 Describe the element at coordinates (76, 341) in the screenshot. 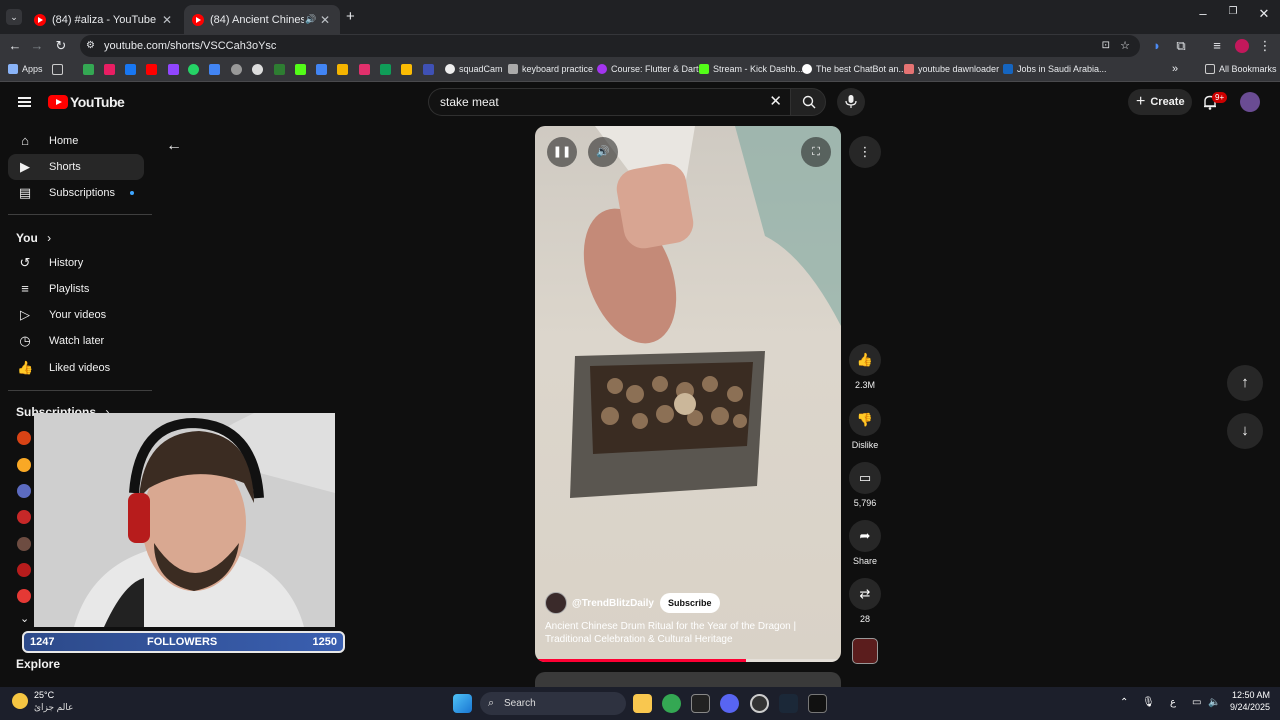

I see `sidebar-item-watch-later: ◷ Watch later` at that location.